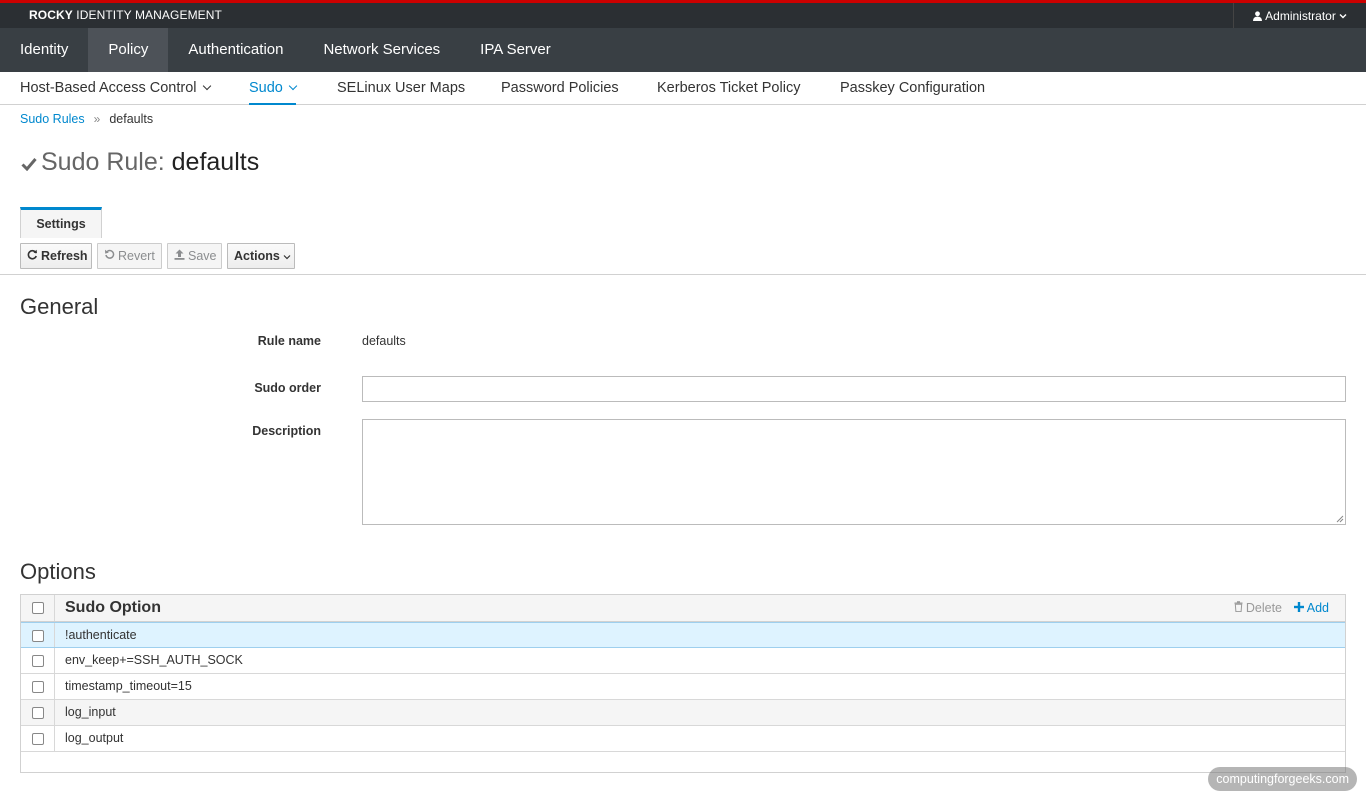 This screenshot has width=1366, height=800. Describe the element at coordinates (289, 341) in the screenshot. I see `rule-name-label: Rule name` at that location.